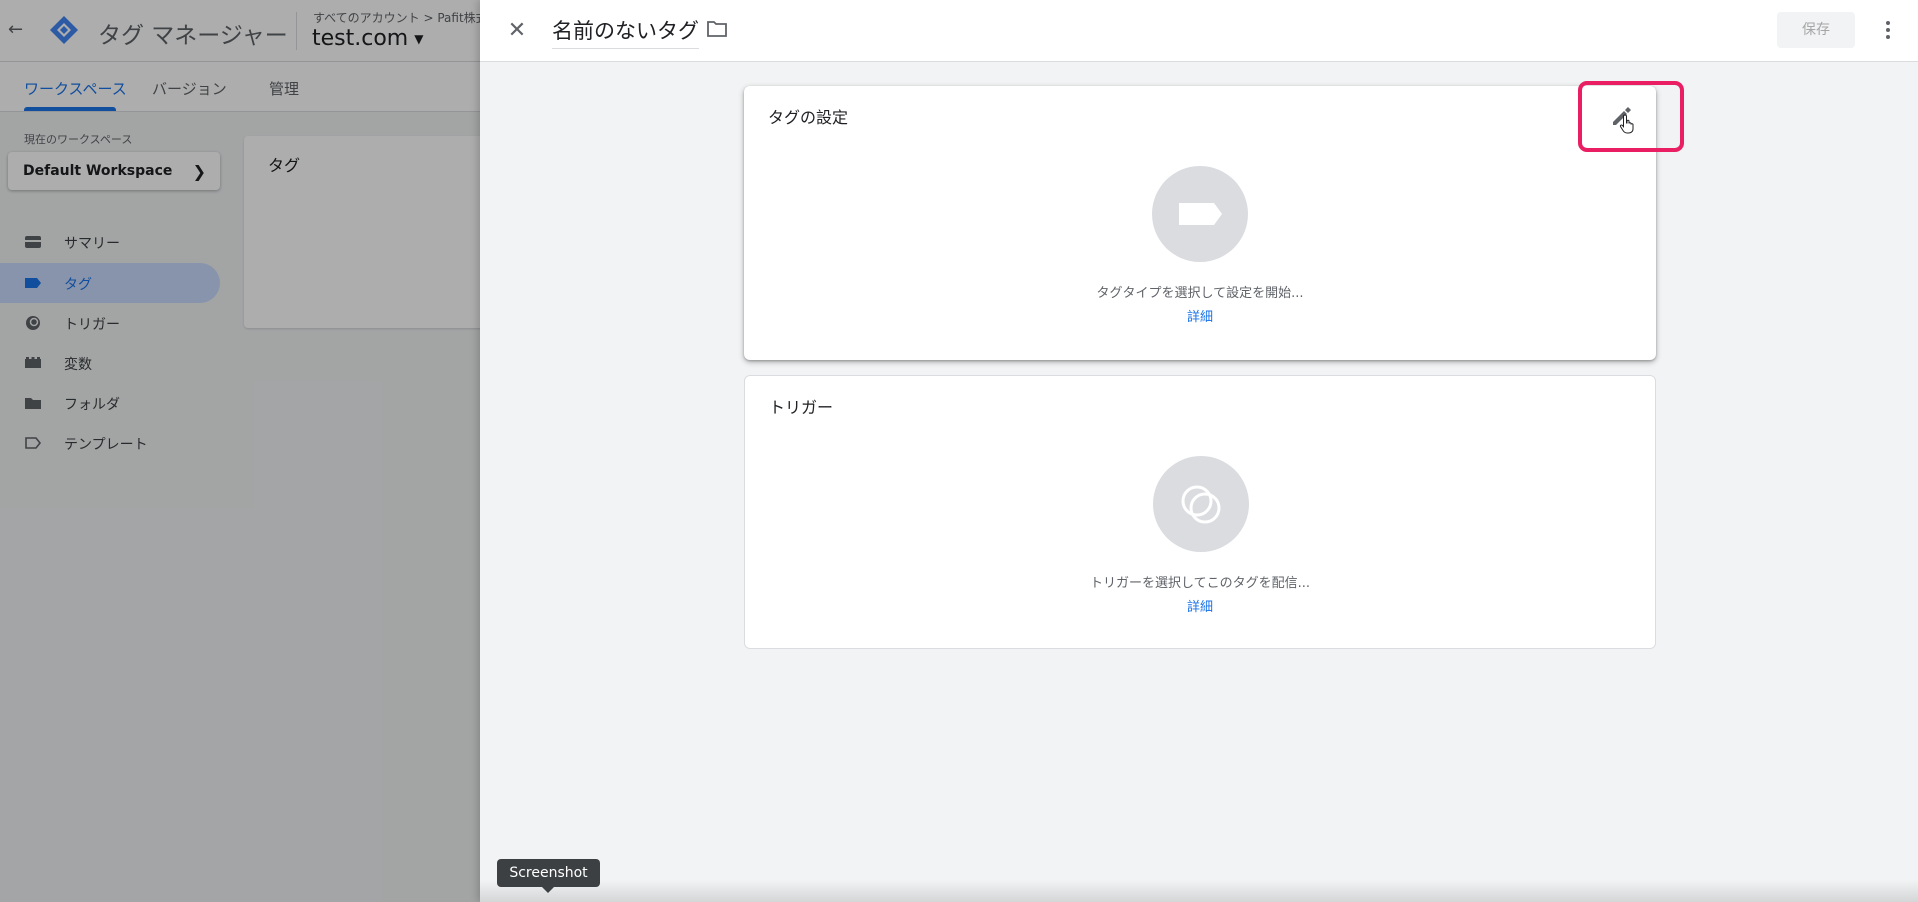 The width and height of the screenshot is (1918, 902). What do you see at coordinates (1200, 317) in the screenshot?
I see `tag-config-details-link: 詳細` at bounding box center [1200, 317].